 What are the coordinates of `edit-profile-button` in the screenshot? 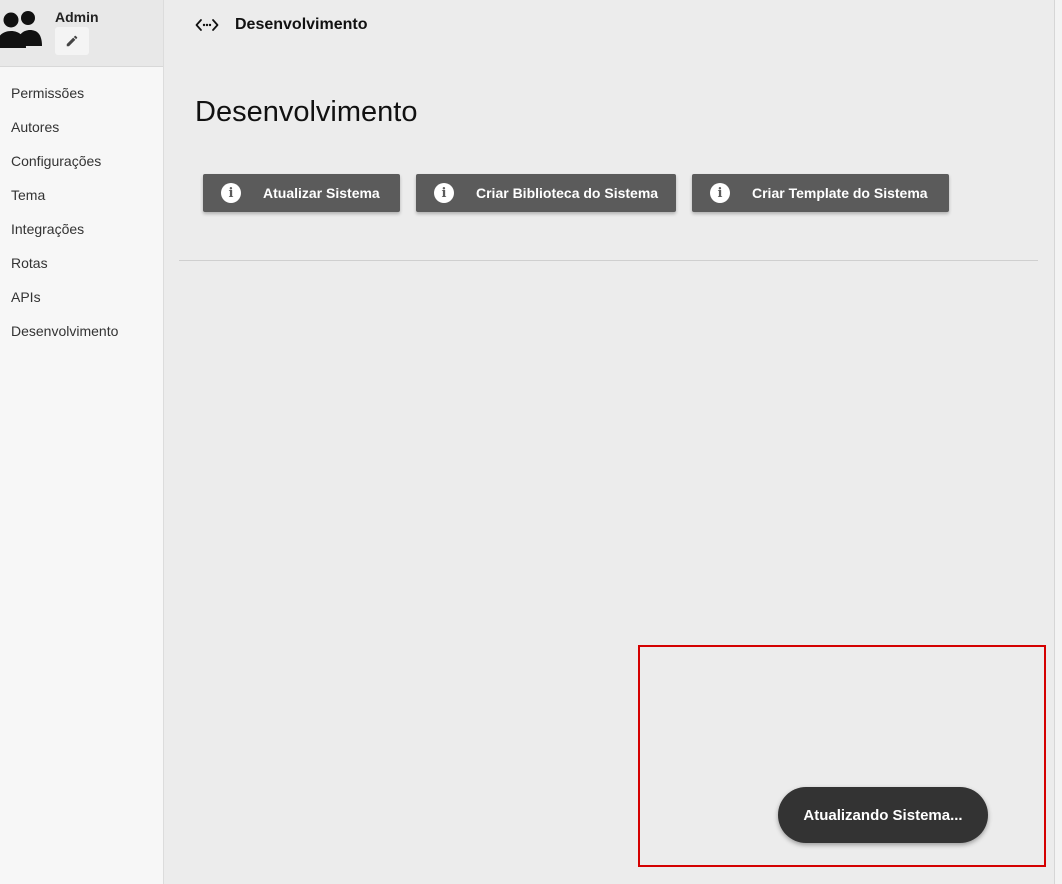 It's located at (72, 41).